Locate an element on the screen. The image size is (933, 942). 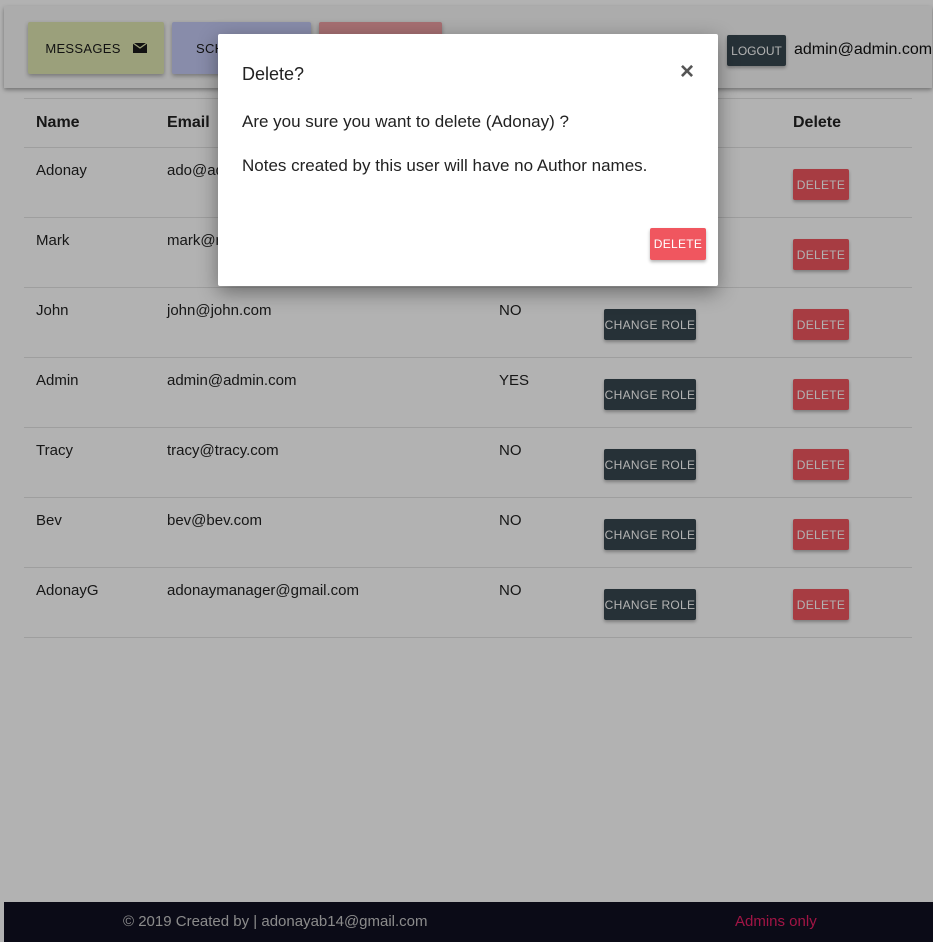
close-icon: × is located at coordinates (687, 72).